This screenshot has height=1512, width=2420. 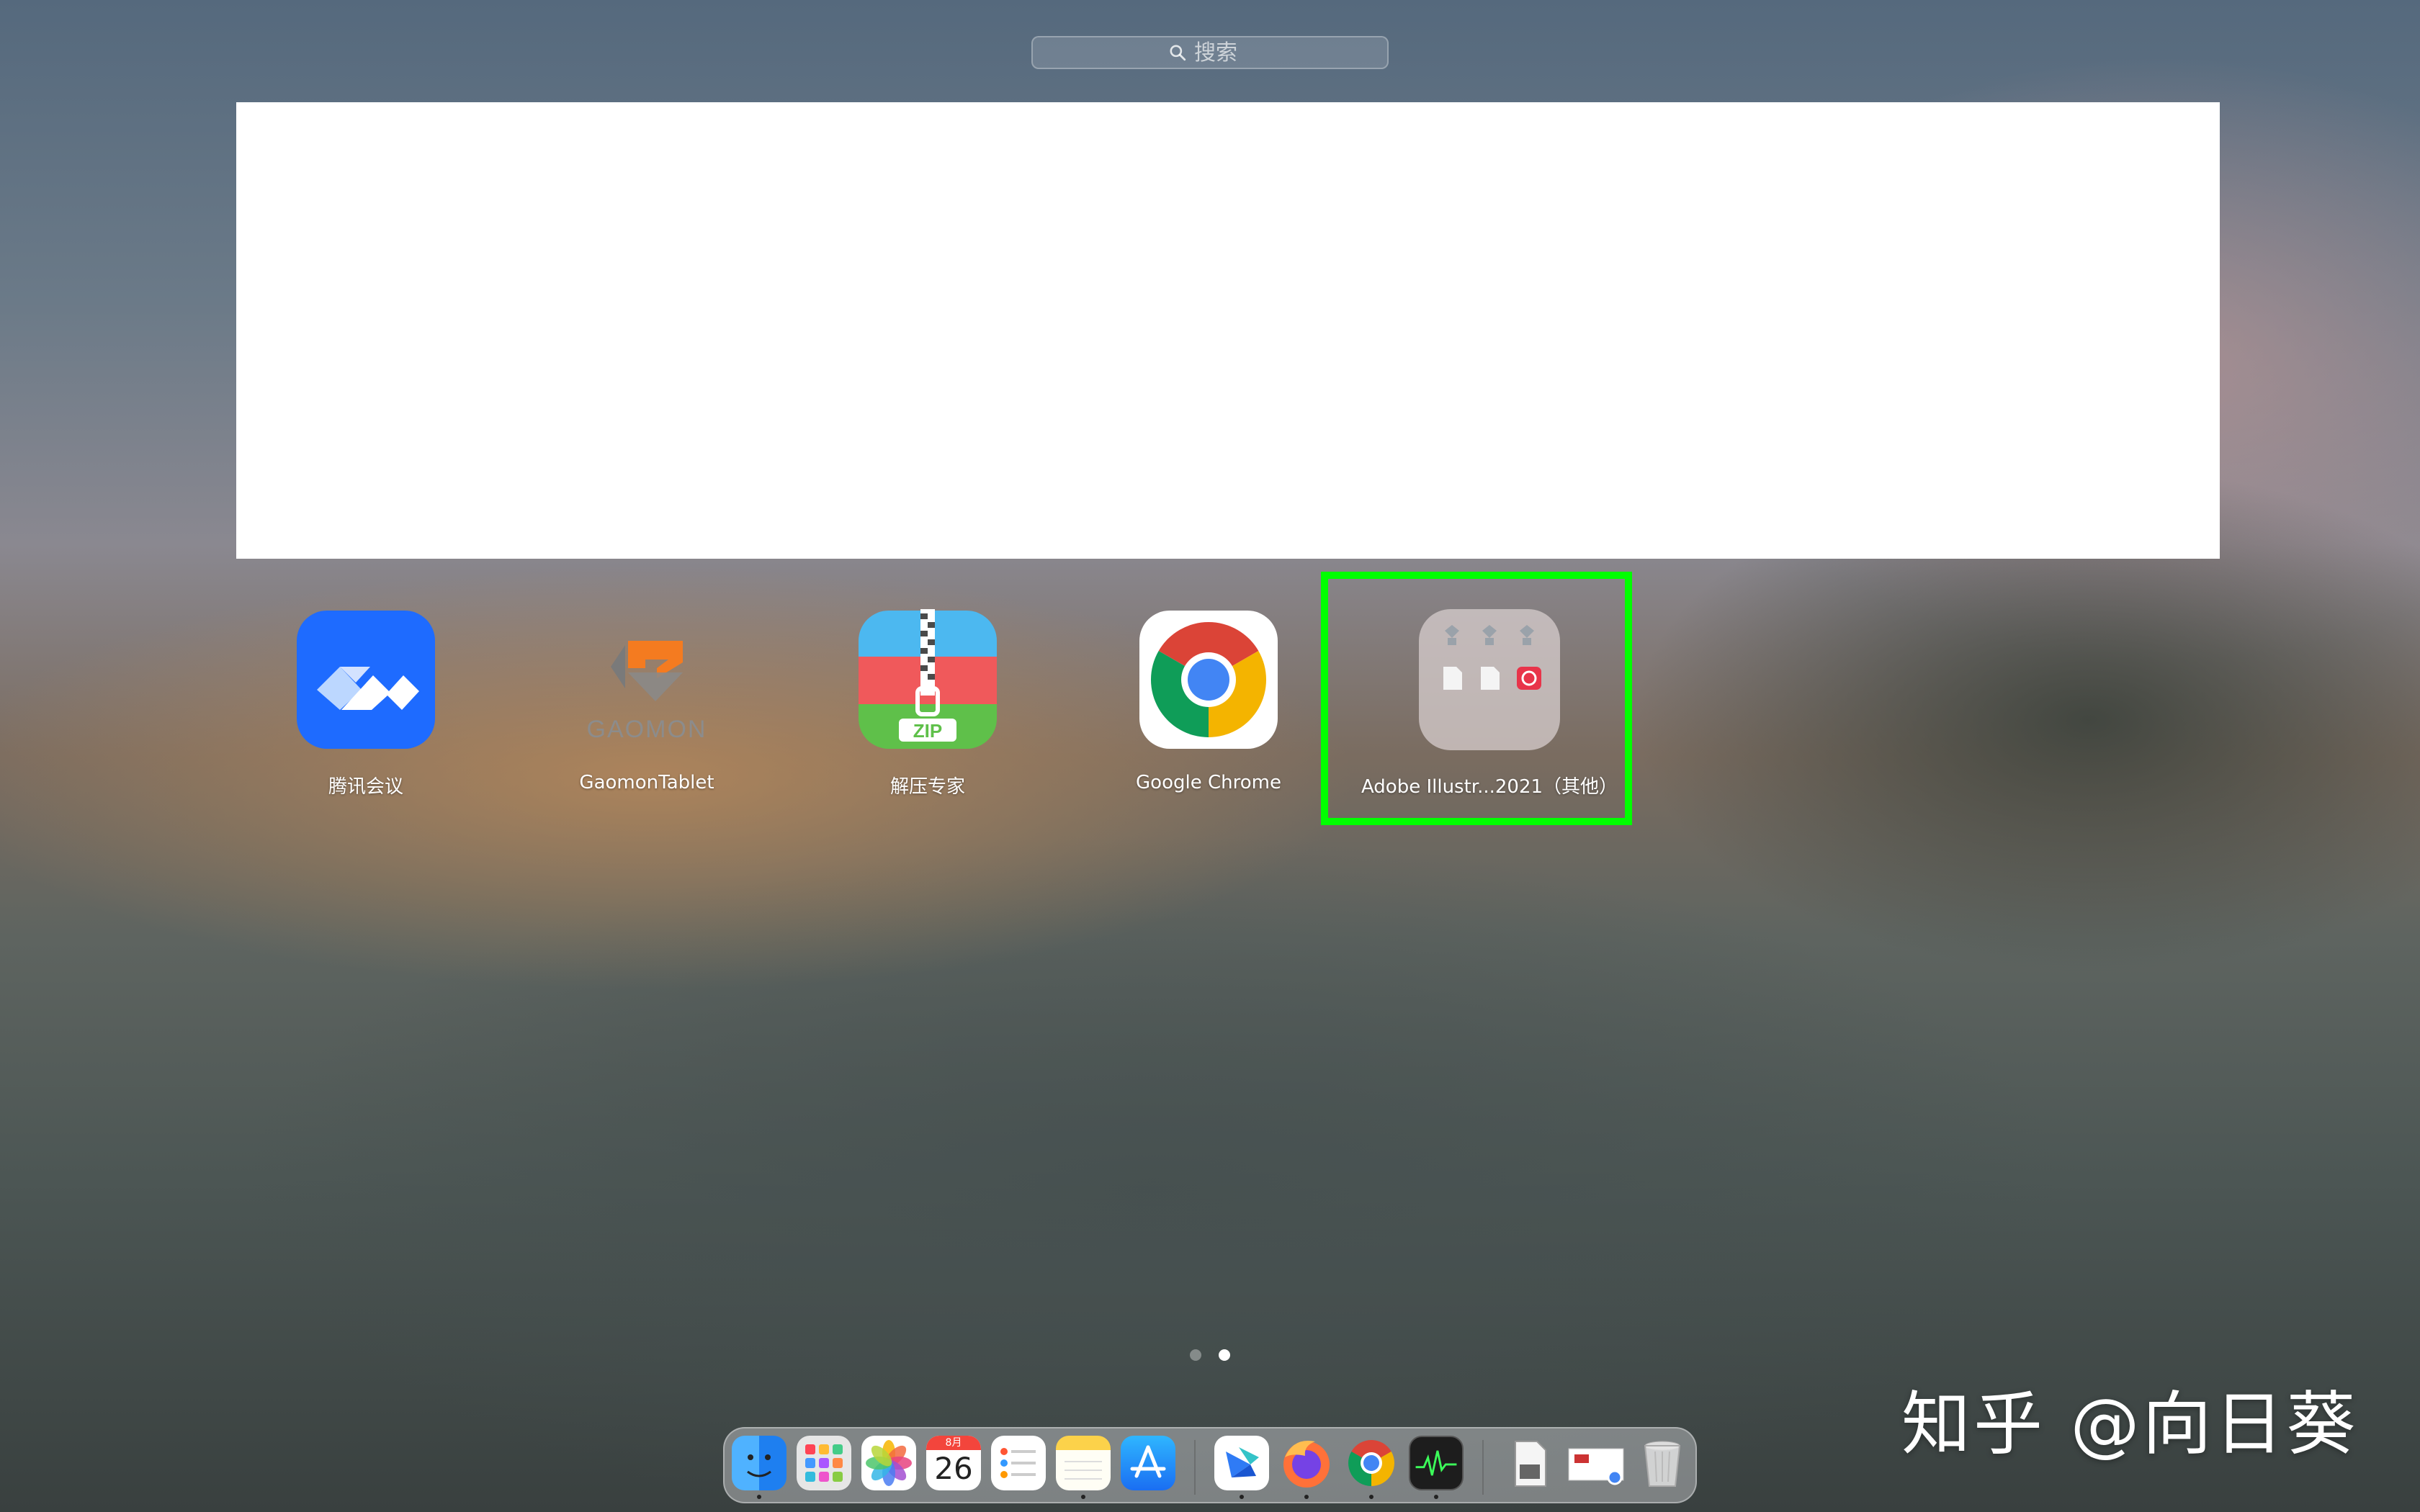 I want to click on app-google-chrome: Google Chrome, so click(x=1209, y=710).